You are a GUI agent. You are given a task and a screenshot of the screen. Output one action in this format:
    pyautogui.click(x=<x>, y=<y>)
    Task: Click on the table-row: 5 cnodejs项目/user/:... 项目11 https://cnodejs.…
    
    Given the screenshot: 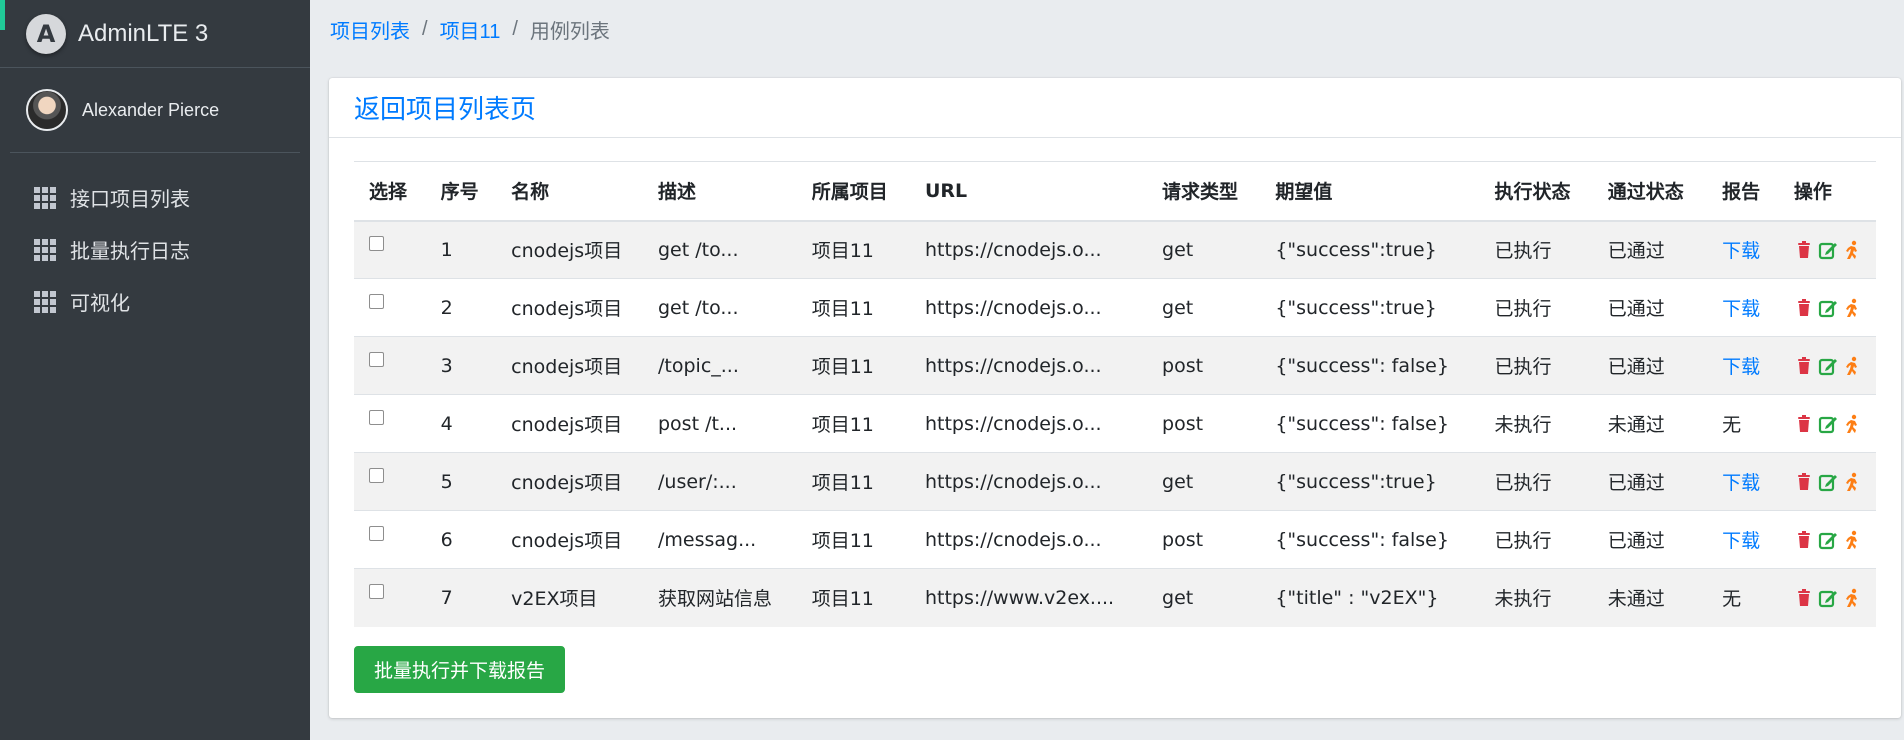 What is the action you would take?
    pyautogui.click(x=1115, y=481)
    